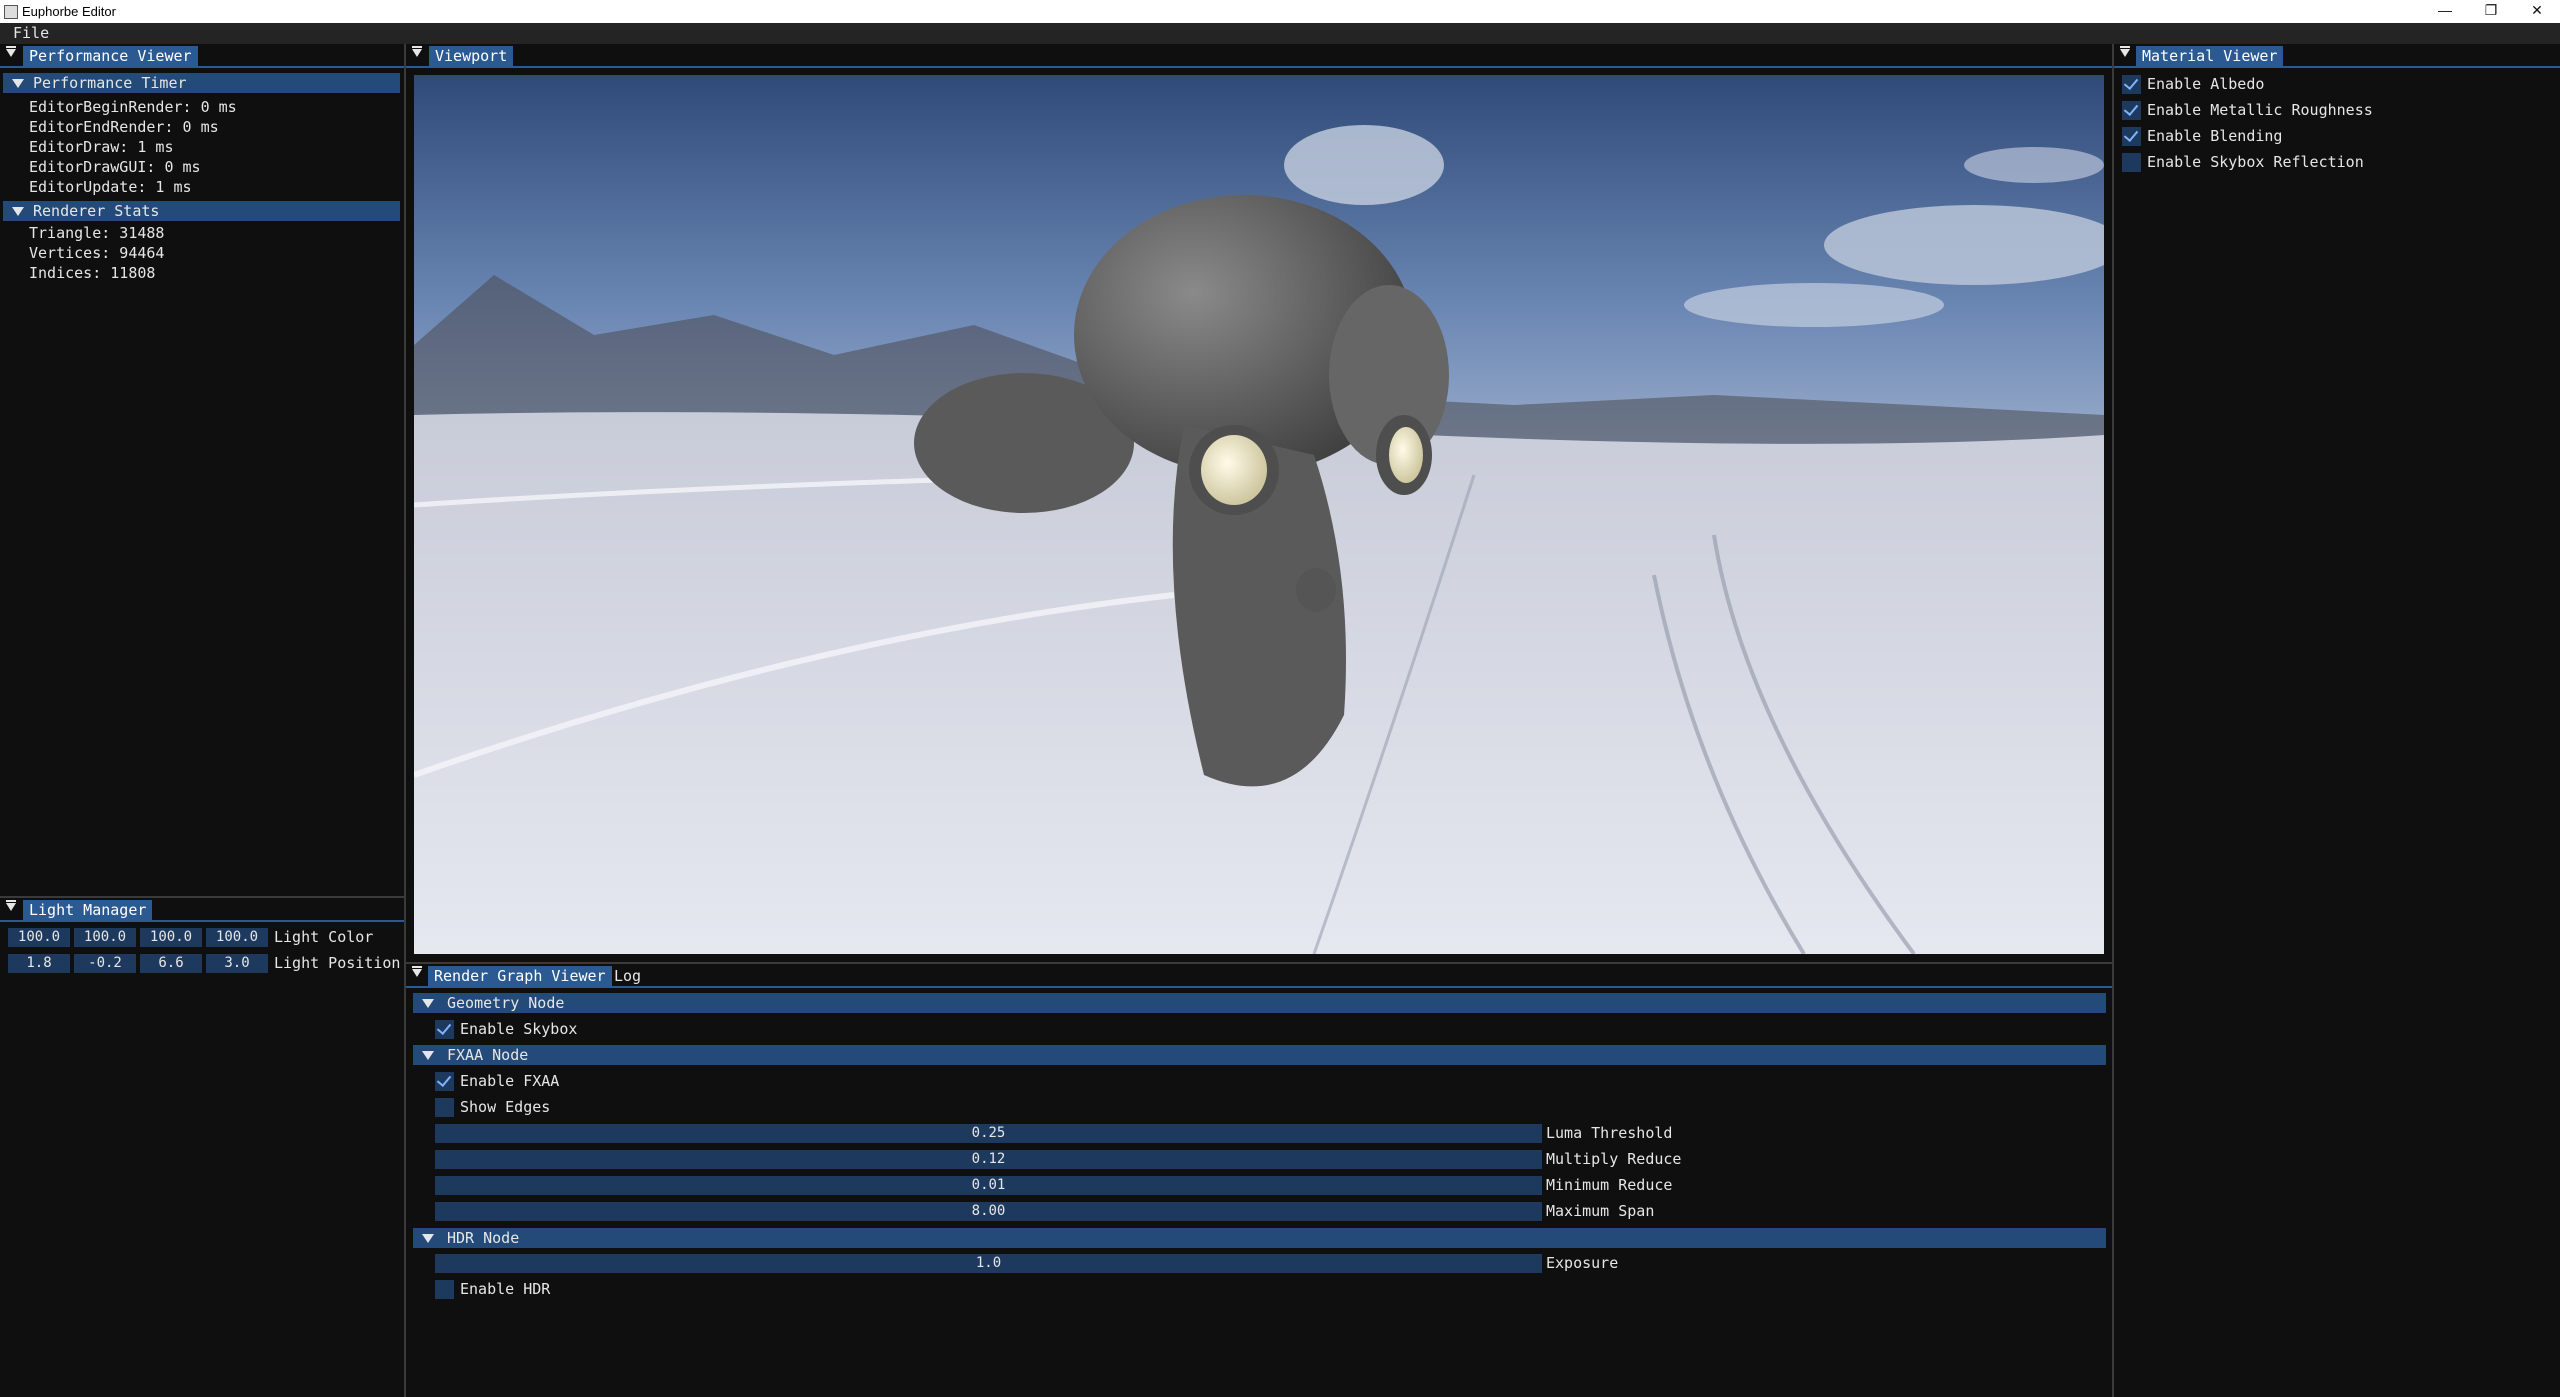 The image size is (2560, 1397). What do you see at coordinates (1259, 1055) in the screenshot?
I see `fxaa-node-header: FXAA Node` at bounding box center [1259, 1055].